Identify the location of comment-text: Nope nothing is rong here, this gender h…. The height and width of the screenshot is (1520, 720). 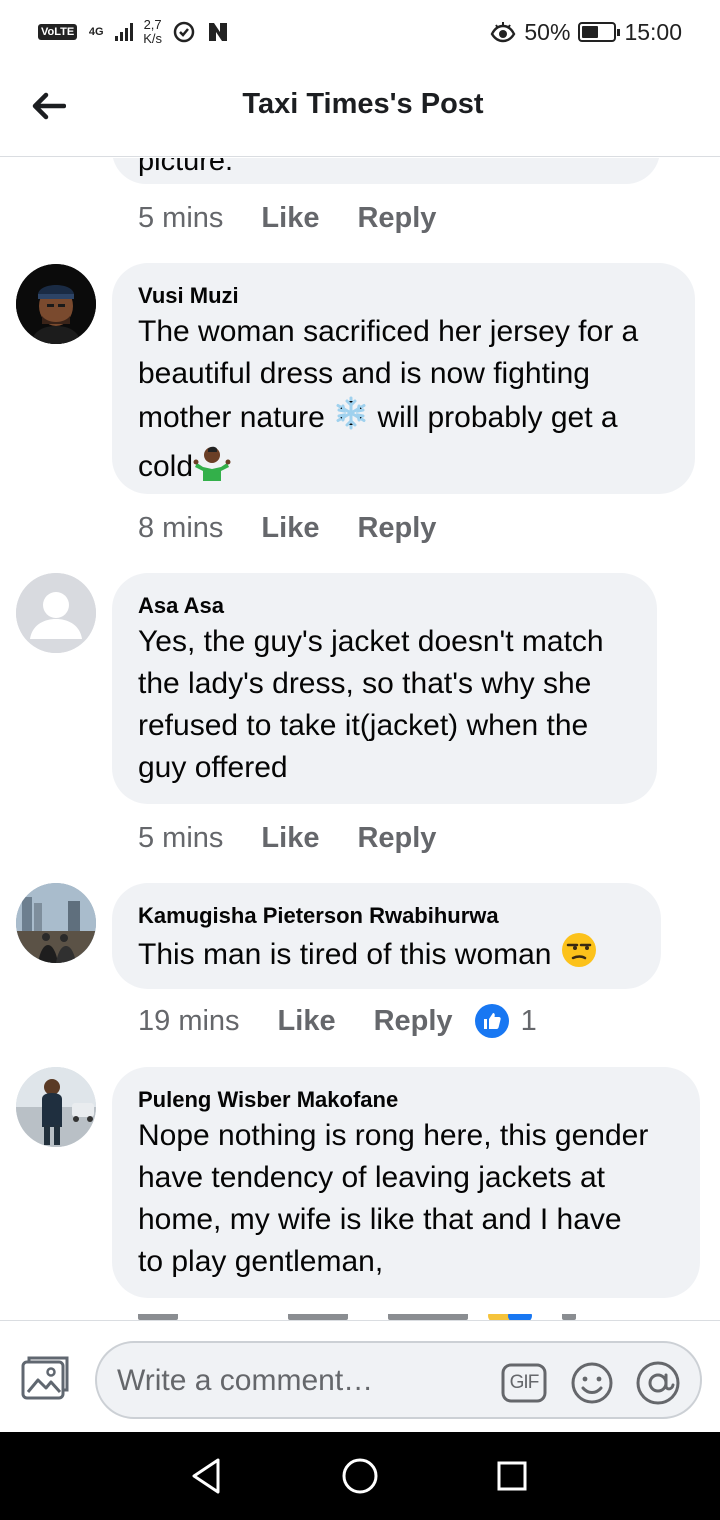
(406, 1199).